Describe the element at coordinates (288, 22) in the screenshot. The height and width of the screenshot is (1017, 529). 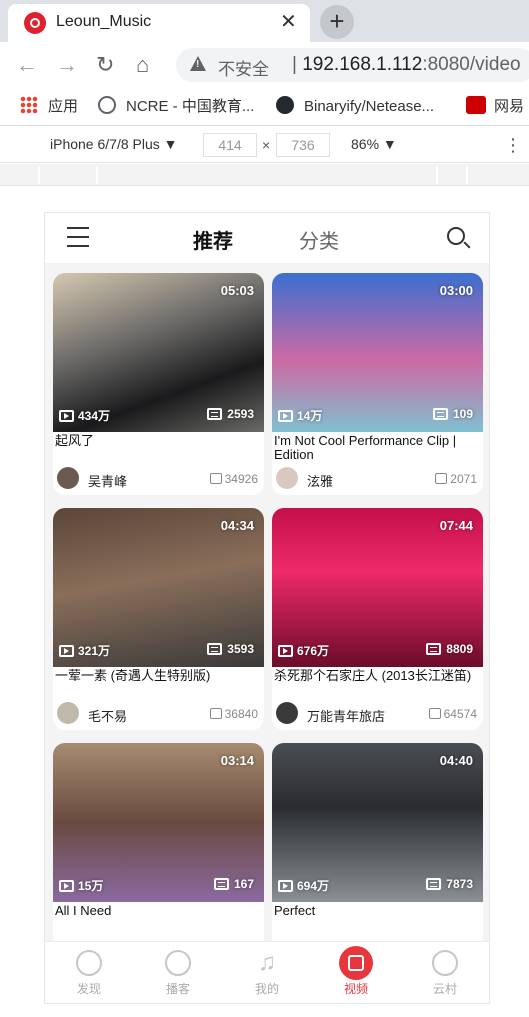
I see `close-tab-icon: ✕` at that location.